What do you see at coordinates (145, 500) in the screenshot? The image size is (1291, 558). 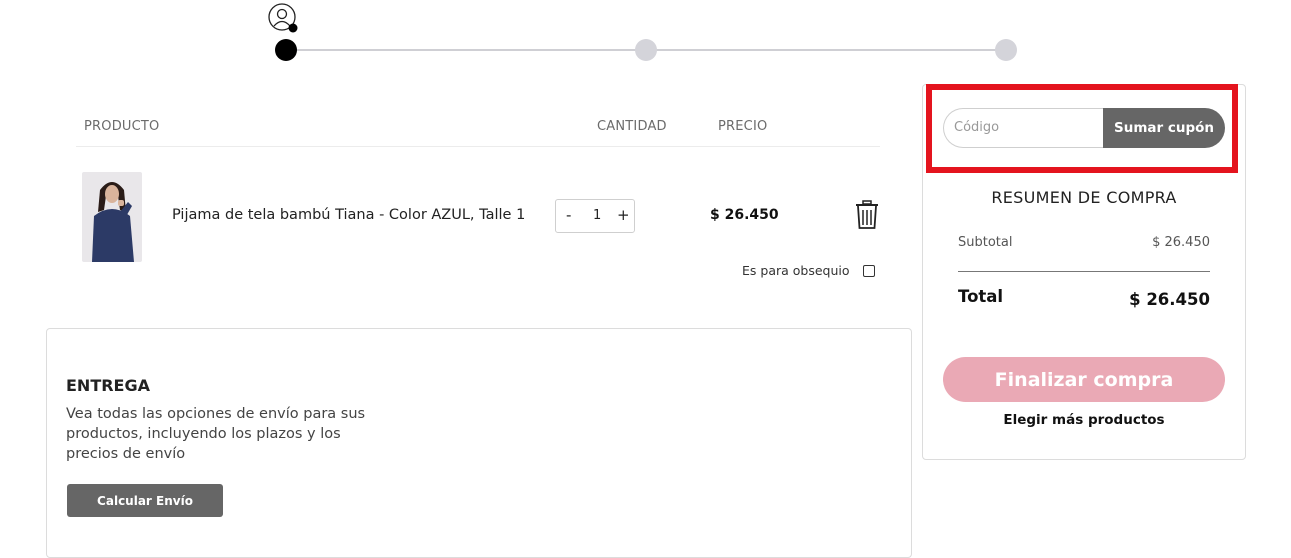 I see `calculate-shipping-button: Calcular Envío` at bounding box center [145, 500].